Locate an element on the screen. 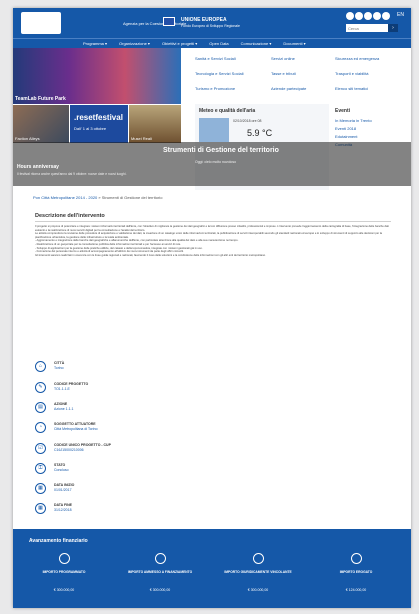 The image size is (419, 614). hero-tile-teamlab: TeamLab Future Park is located at coordinates (97, 76).